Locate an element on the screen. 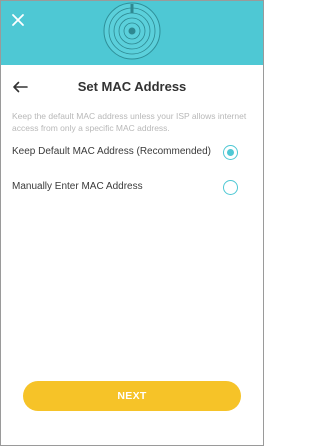 The image size is (320, 446). option-keep-default-mac: Keep Default MAC Address (Recommended) is located at coordinates (132, 153).